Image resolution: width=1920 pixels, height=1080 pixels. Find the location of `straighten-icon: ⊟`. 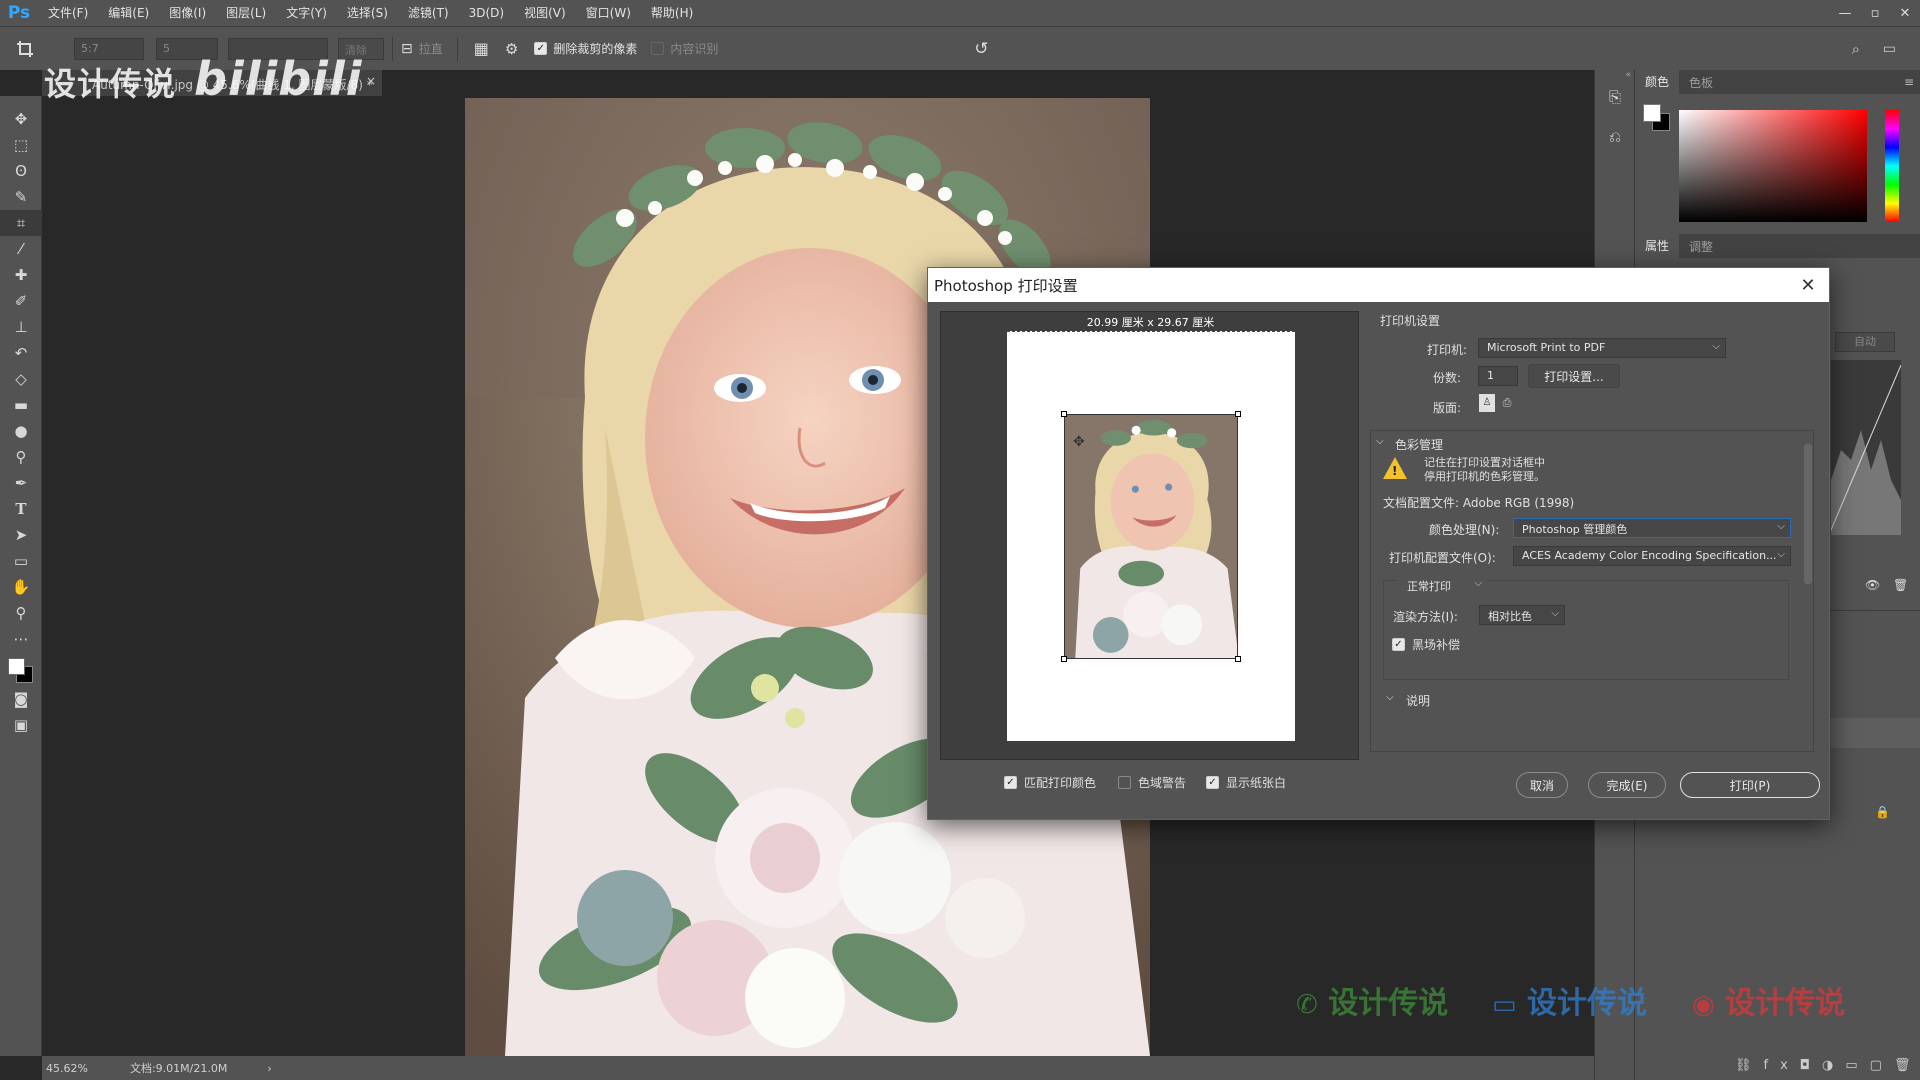

straighten-icon: ⊟ is located at coordinates (407, 49).